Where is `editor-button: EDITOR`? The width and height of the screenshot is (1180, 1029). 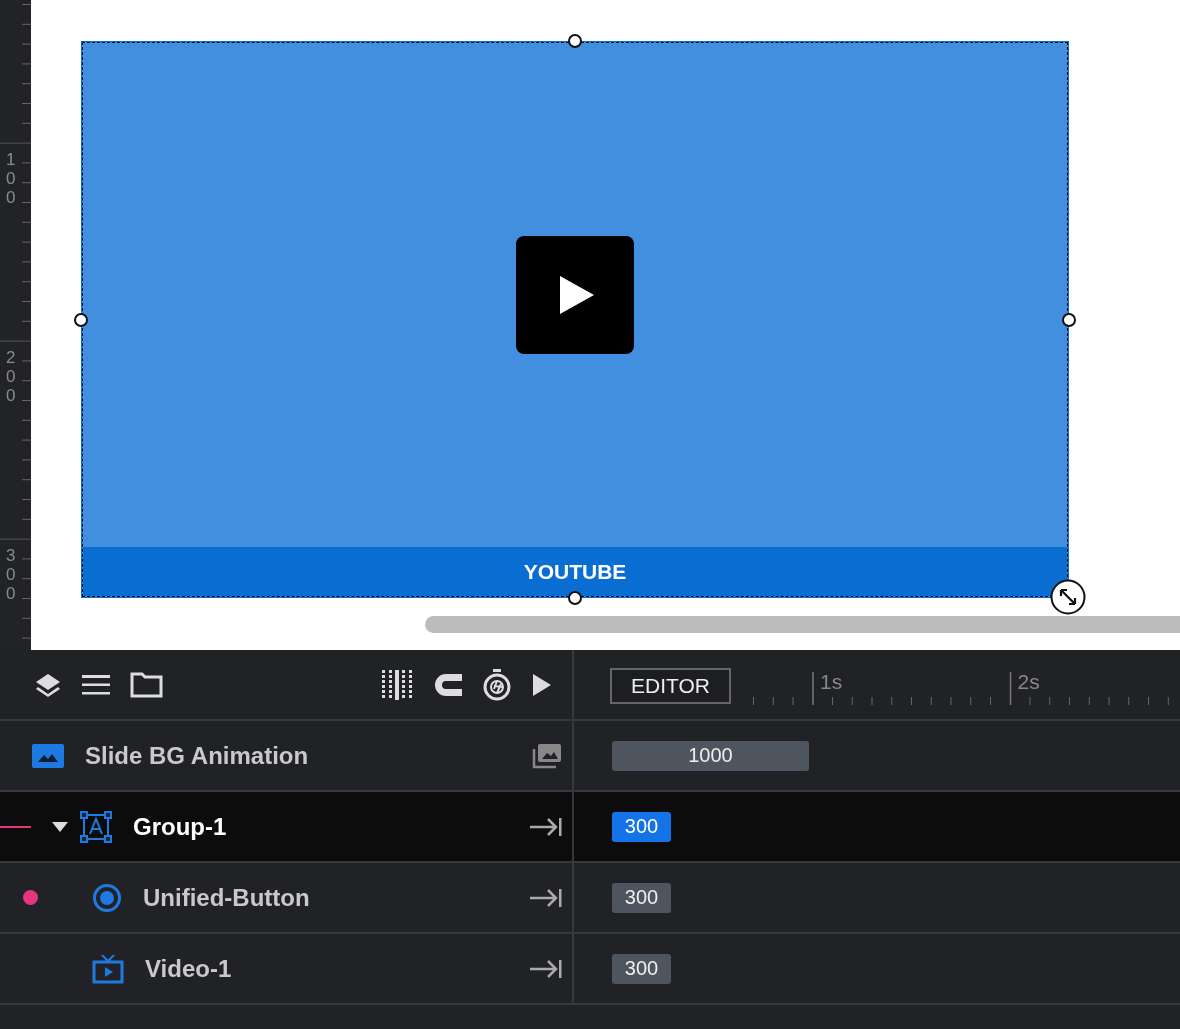
editor-button: EDITOR is located at coordinates (670, 686).